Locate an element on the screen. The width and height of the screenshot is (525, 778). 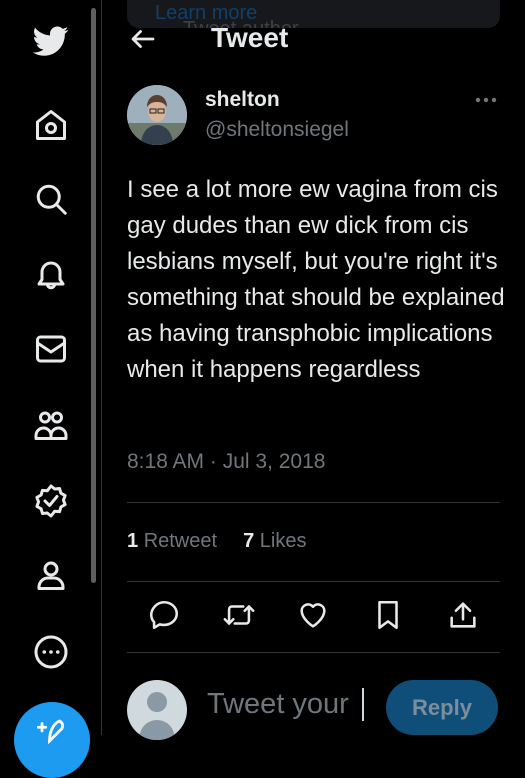
like-action-button is located at coordinates (313, 615).